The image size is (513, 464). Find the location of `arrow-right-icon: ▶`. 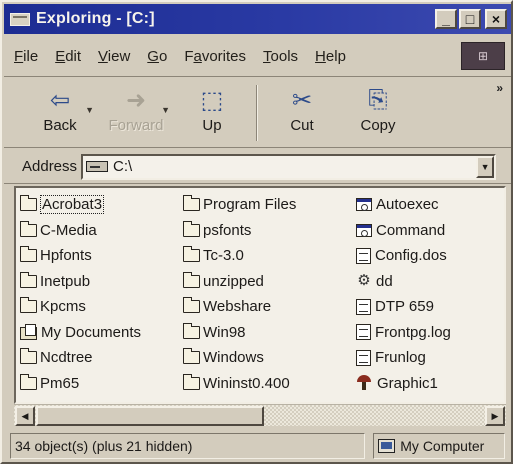

arrow-right-icon: ▶ is located at coordinates (495, 415).